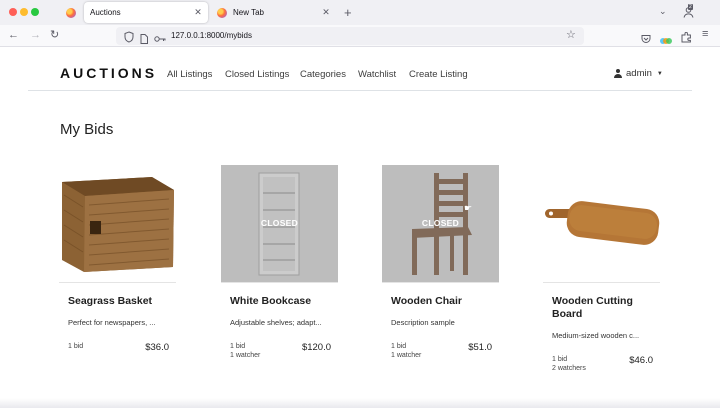 Image resolution: width=720 pixels, height=408 pixels. What do you see at coordinates (618, 73) in the screenshot?
I see `user-icon` at bounding box center [618, 73].